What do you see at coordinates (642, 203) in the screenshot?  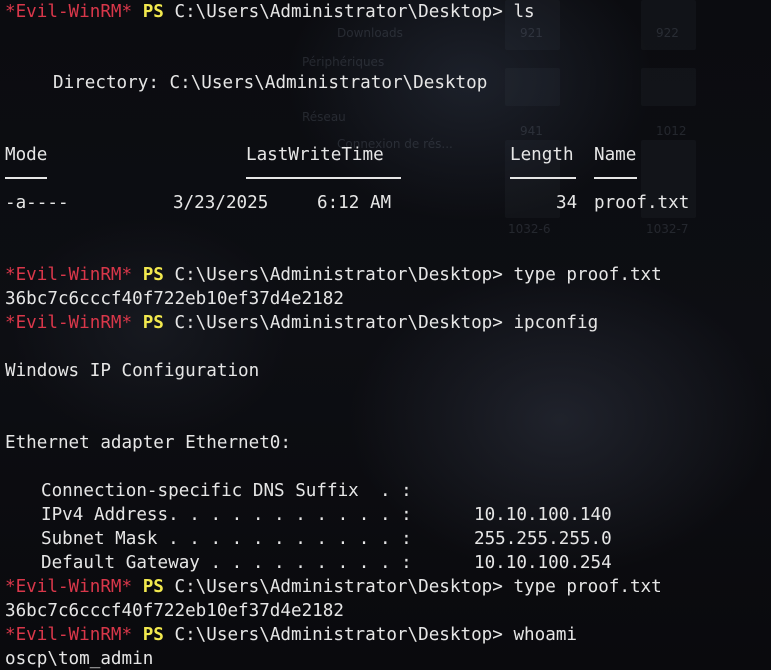 I see `listing-row-name: proof.txt` at bounding box center [642, 203].